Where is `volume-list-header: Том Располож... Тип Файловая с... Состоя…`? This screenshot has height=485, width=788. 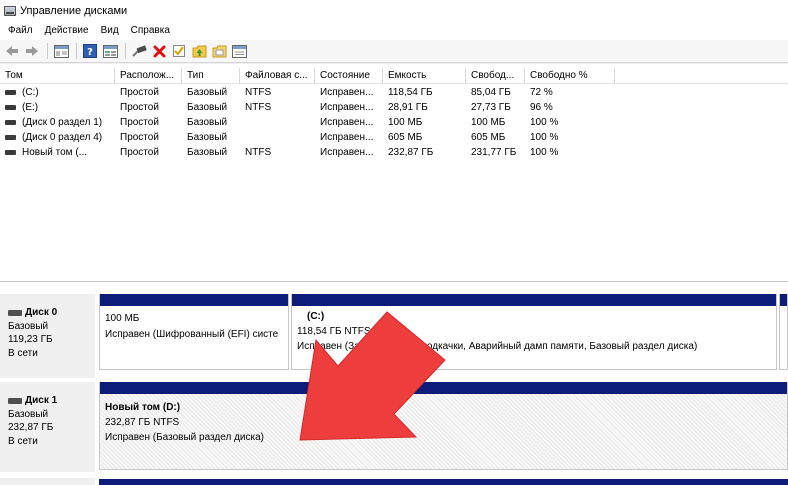
volume-list-header: Том Располож... Тип Файловая с... Состоя… is located at coordinates (394, 76).